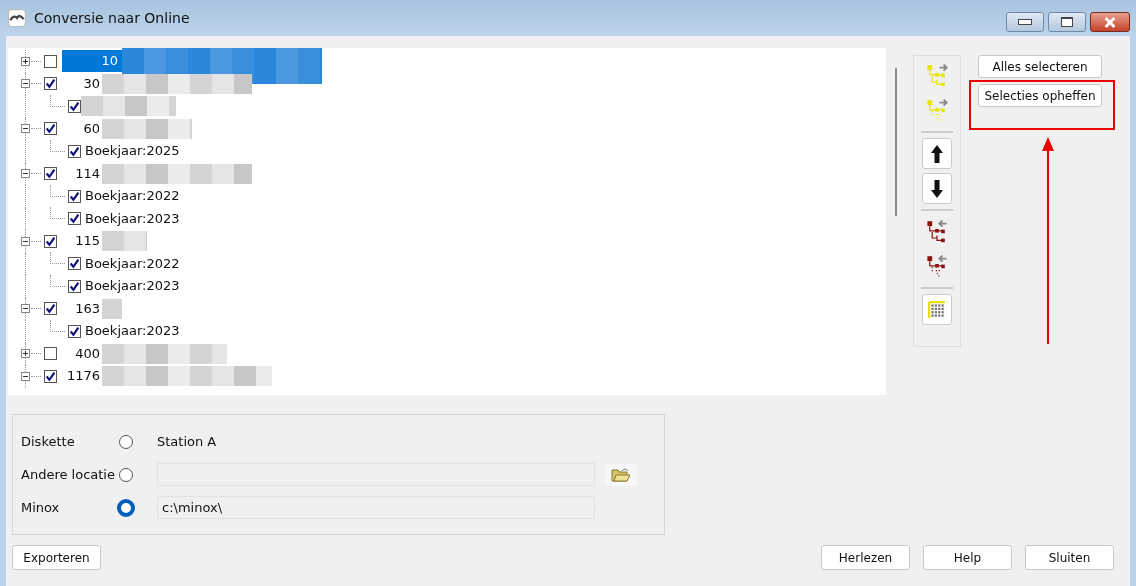  What do you see at coordinates (92, 61) in the screenshot?
I see `tree-item: 10` at bounding box center [92, 61].